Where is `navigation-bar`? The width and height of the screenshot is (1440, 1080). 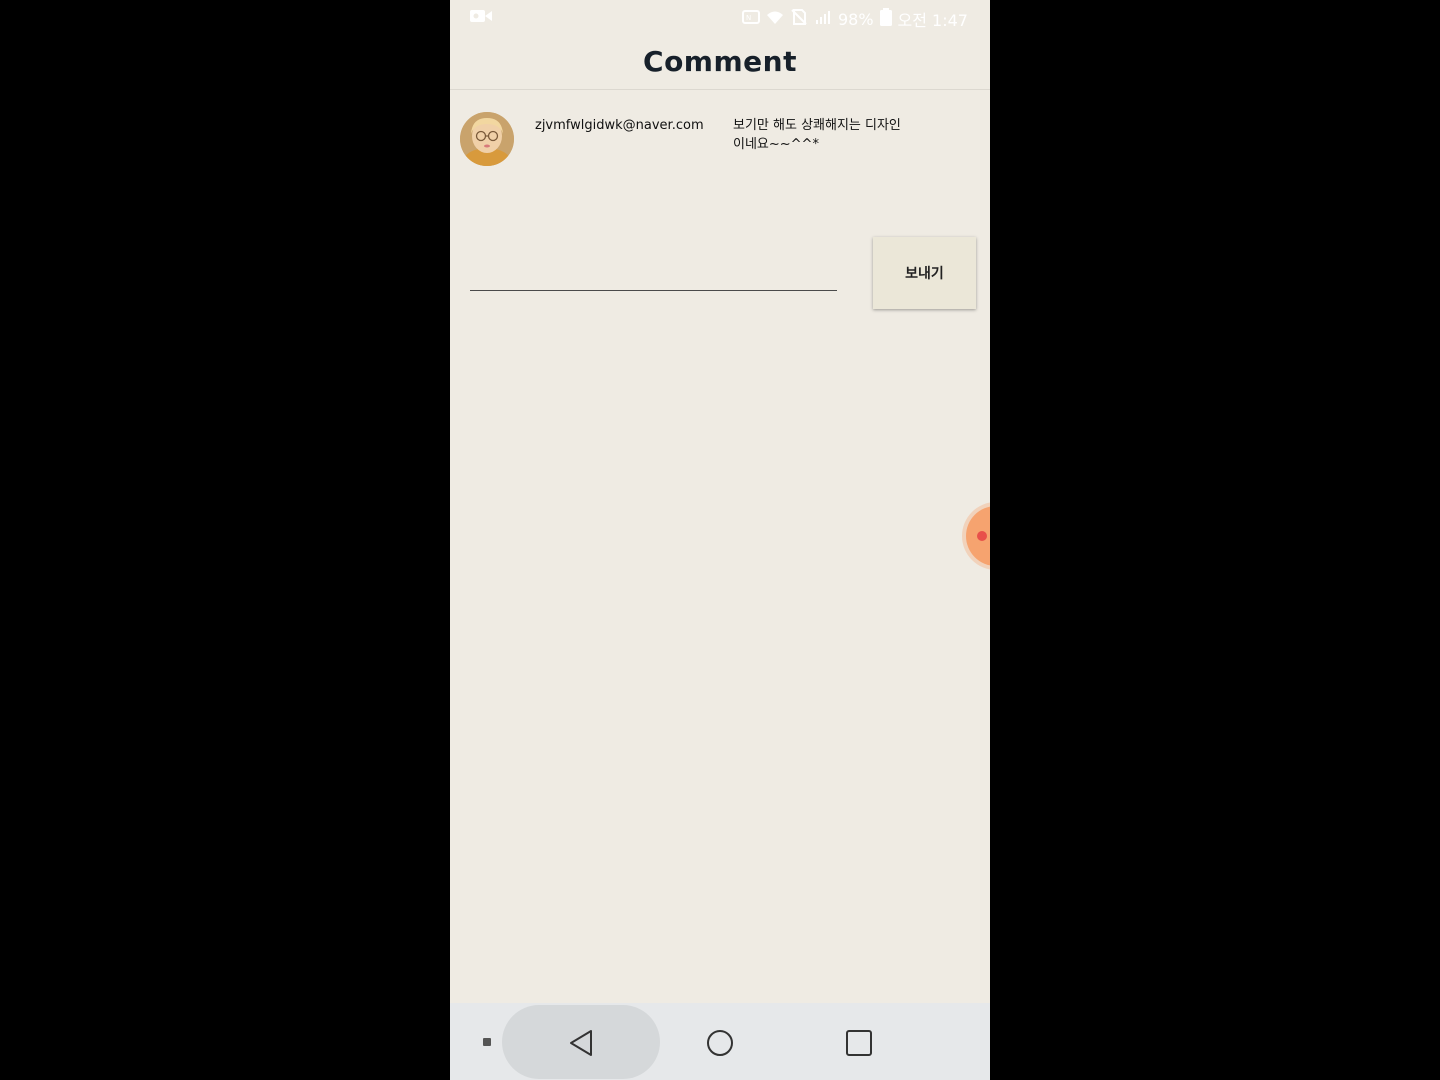 navigation-bar is located at coordinates (720, 1041).